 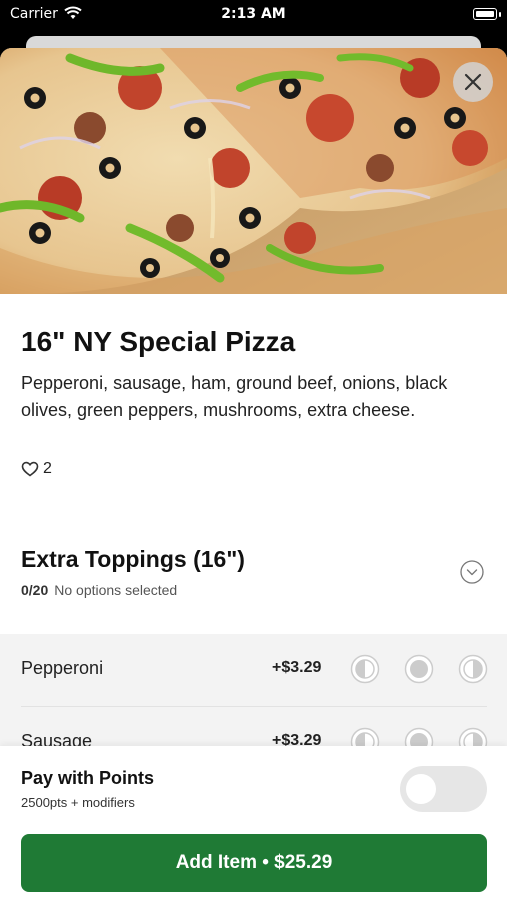 What do you see at coordinates (35, 590) in the screenshot?
I see `selection-count: 0/20` at bounding box center [35, 590].